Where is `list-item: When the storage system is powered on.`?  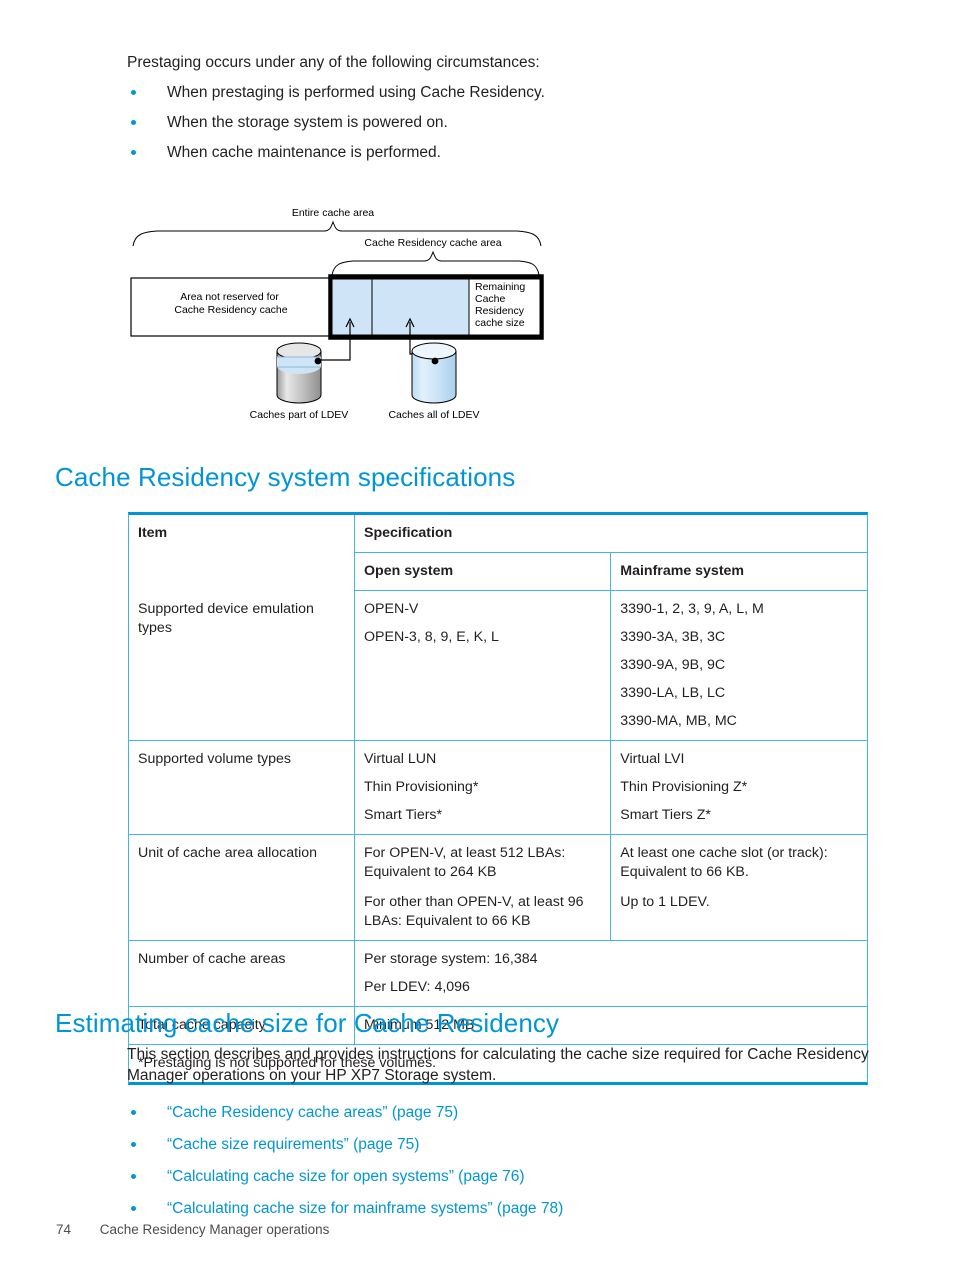 list-item: When the storage system is powered on. is located at coordinates (499, 122).